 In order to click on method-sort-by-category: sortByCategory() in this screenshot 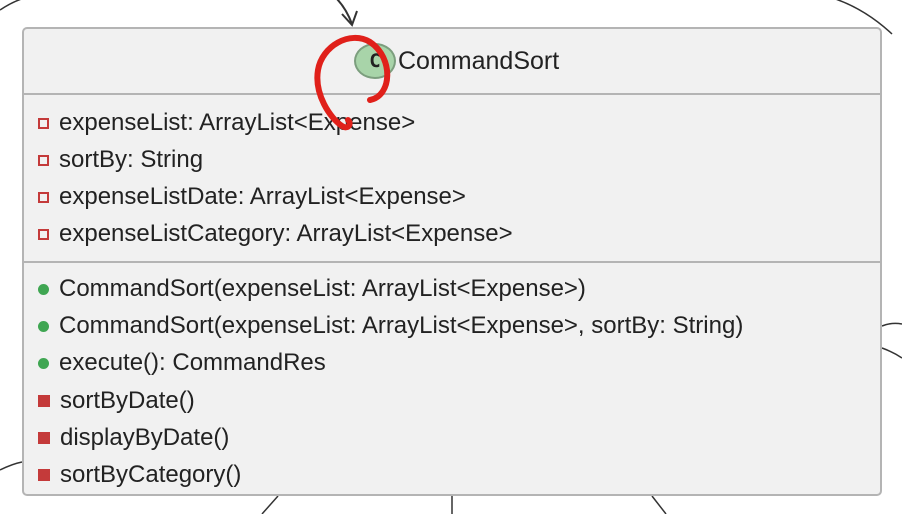, I will do `click(139, 475)`.